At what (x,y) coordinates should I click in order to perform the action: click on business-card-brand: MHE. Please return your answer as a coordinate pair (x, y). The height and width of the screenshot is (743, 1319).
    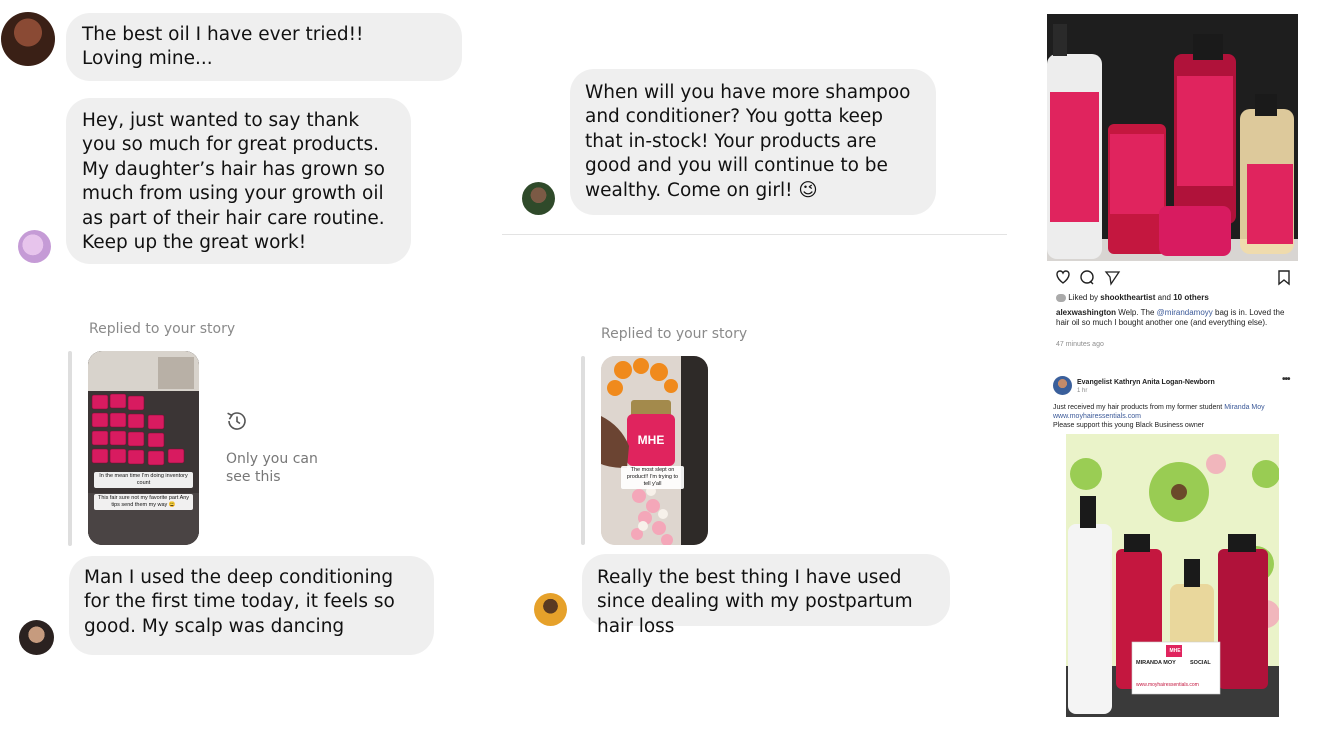
    Looking at the image, I should click on (1175, 651).